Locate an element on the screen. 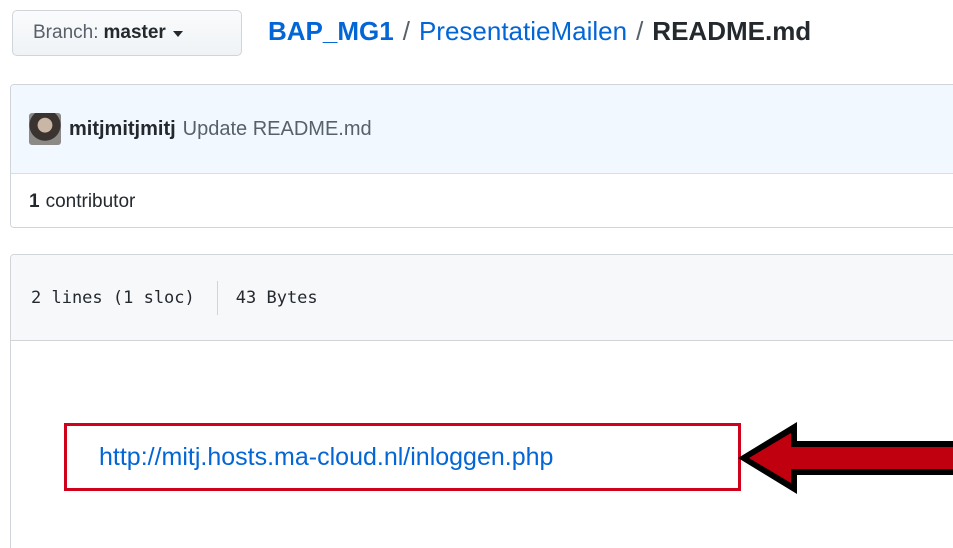 The height and width of the screenshot is (548, 953). file-size: 43 Bytes is located at coordinates (276, 297).